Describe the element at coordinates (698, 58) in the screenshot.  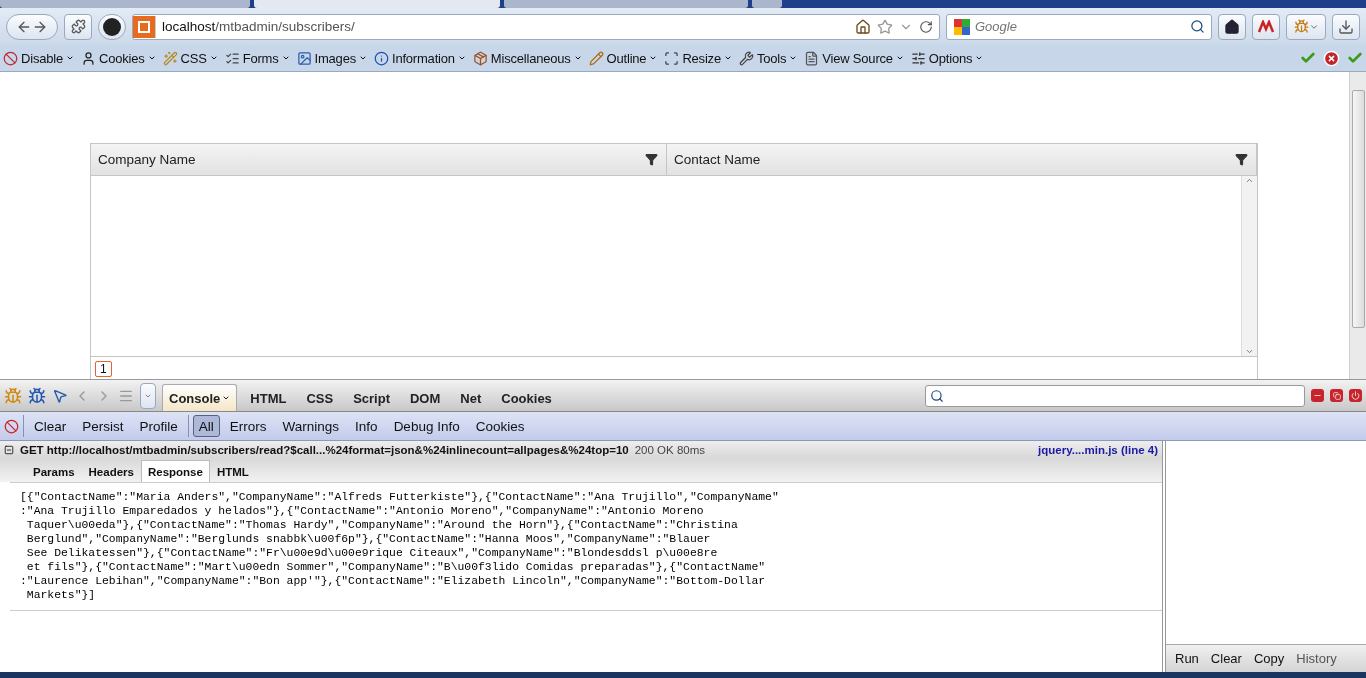
I see `toolbar-menu: Resize` at that location.